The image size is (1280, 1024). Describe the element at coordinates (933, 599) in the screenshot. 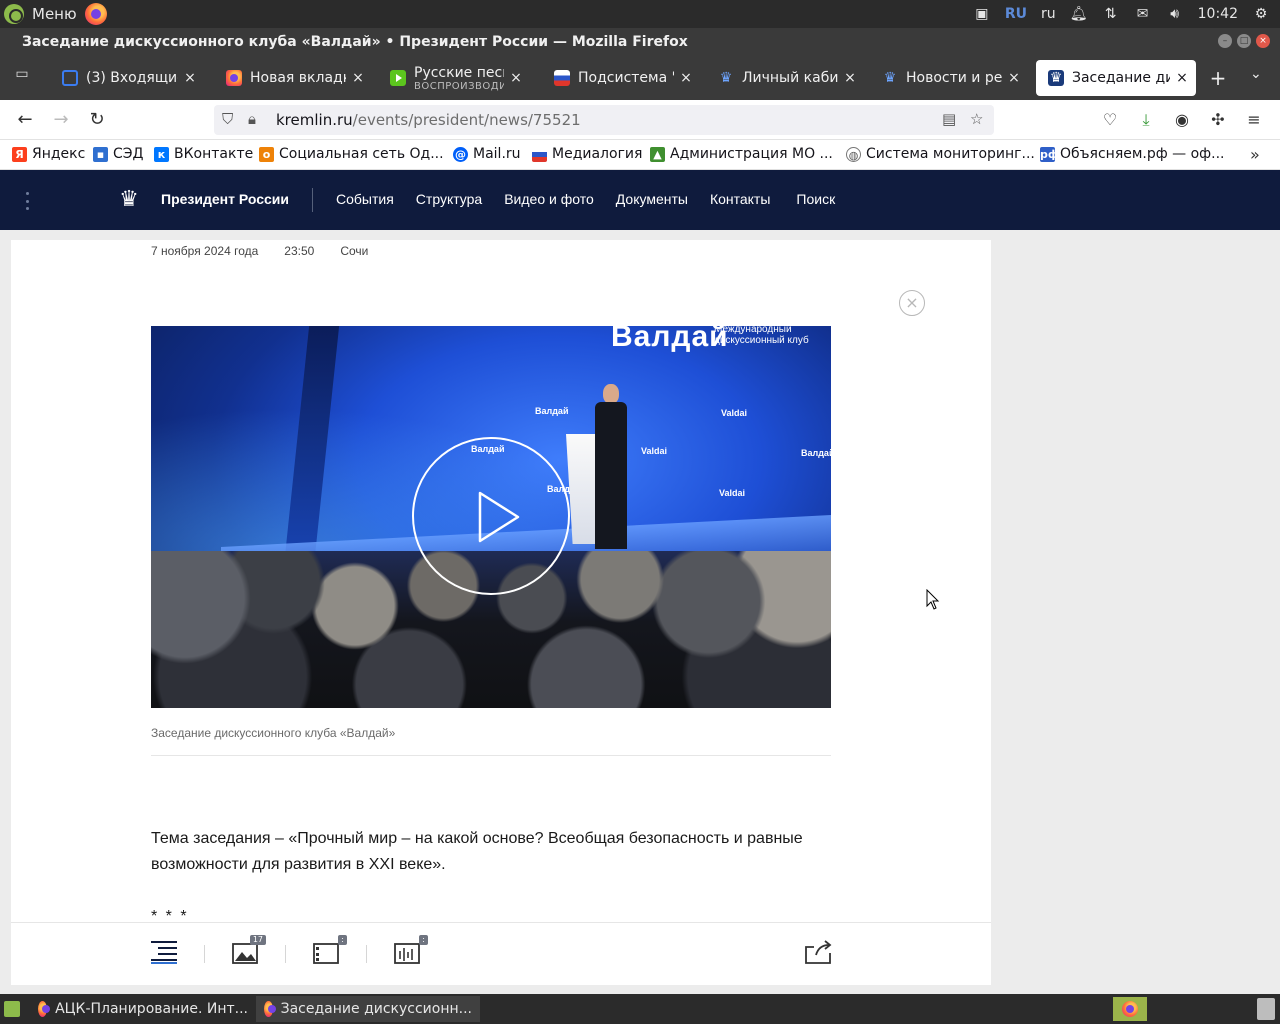

I see `mouse-cursor-icon` at that location.